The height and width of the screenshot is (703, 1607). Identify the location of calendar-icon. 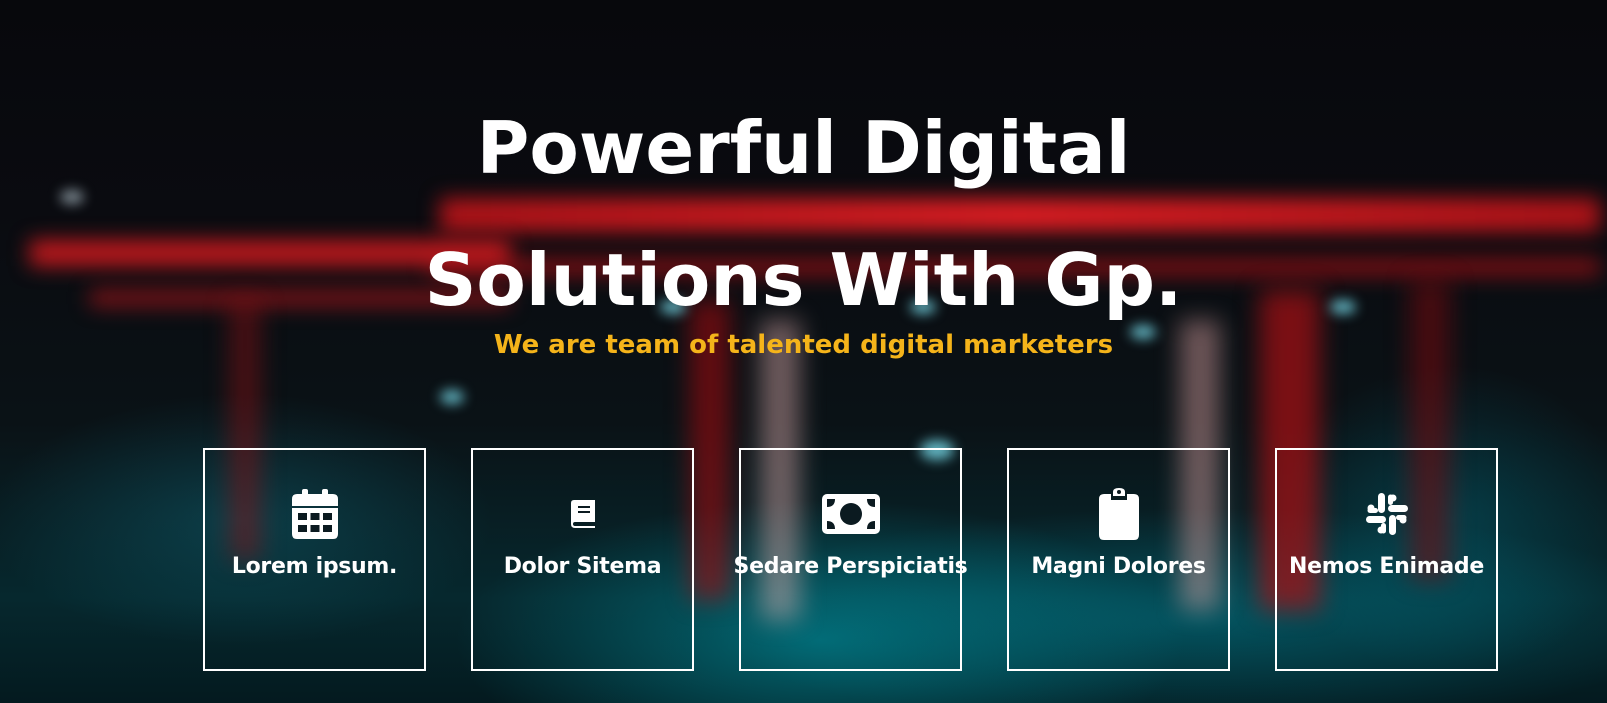
(314, 514).